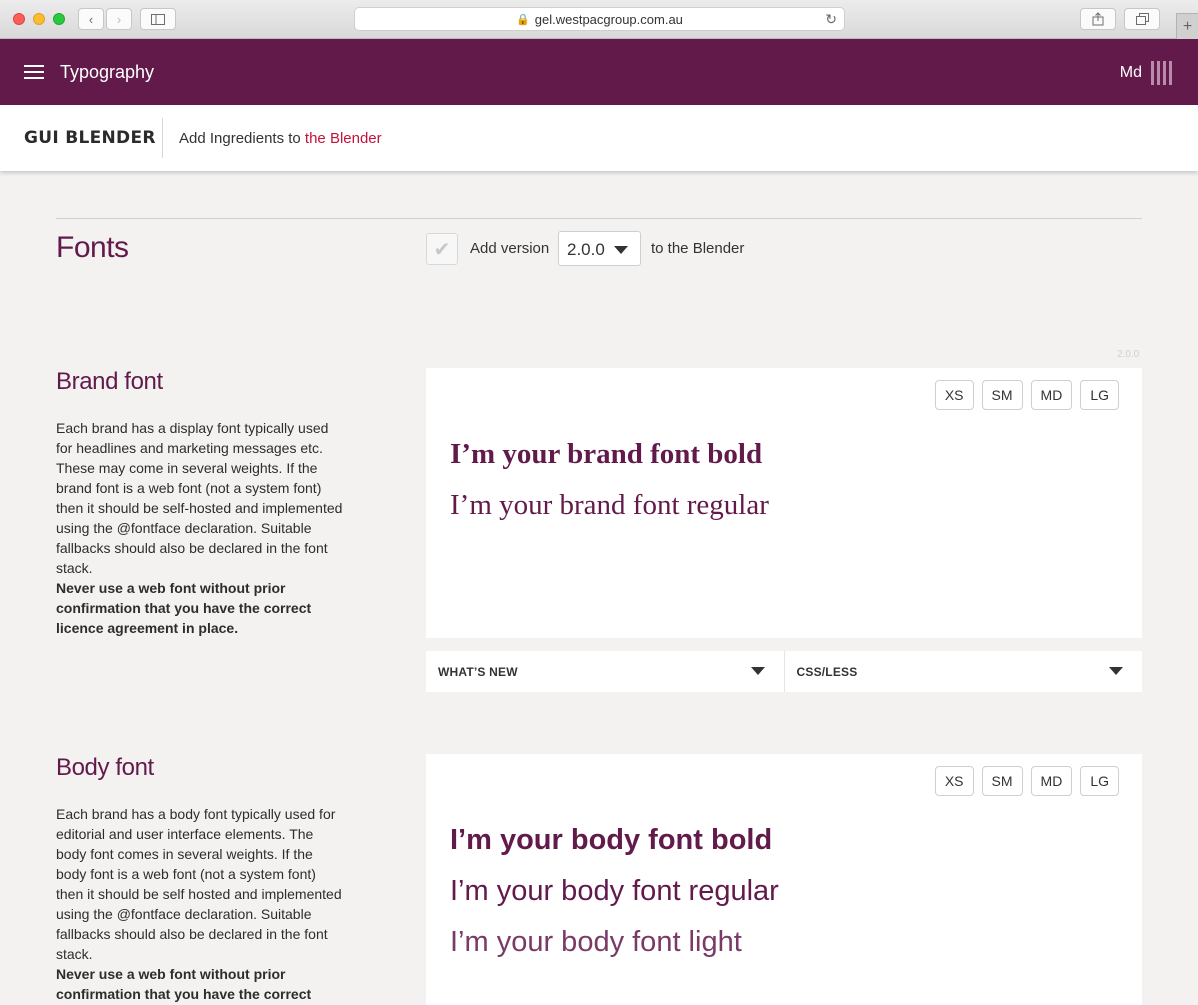 The width and height of the screenshot is (1198, 1005). What do you see at coordinates (698, 248) in the screenshot?
I see `to-blender-label: to the Blender` at bounding box center [698, 248].